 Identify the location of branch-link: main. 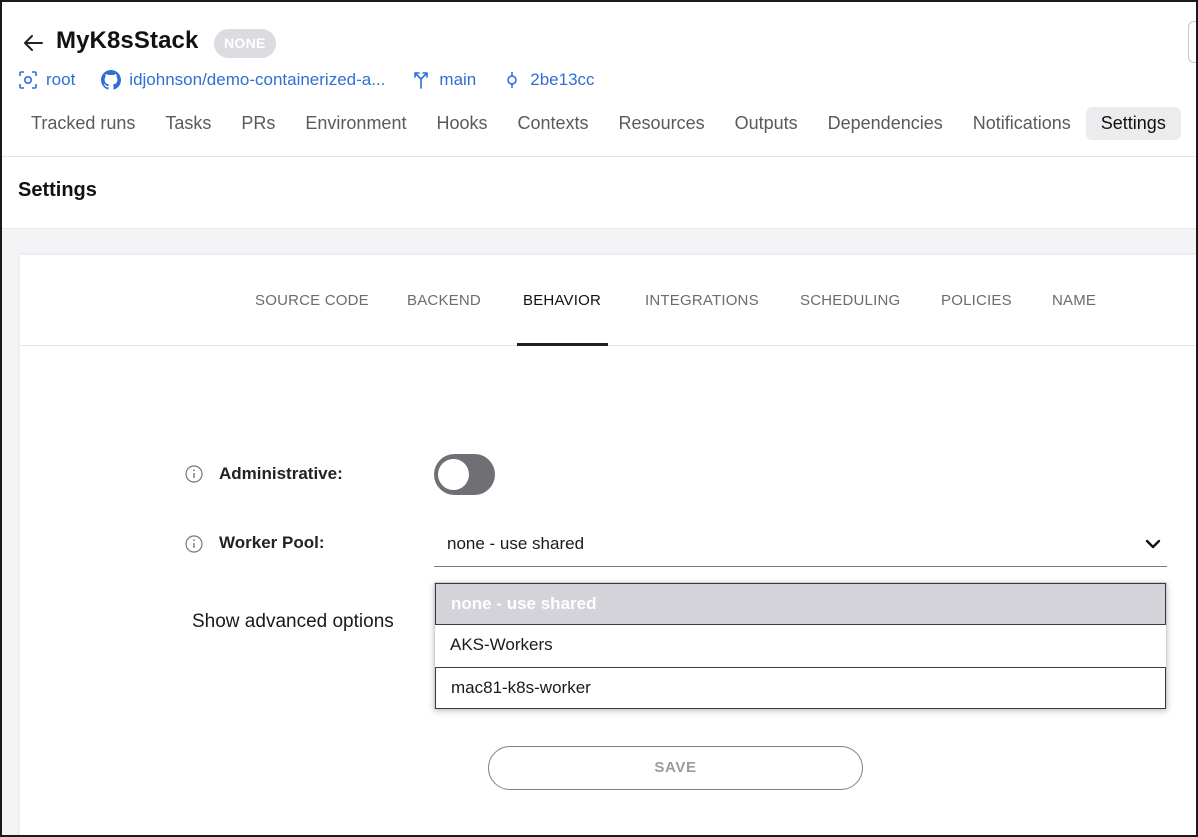
(443, 80).